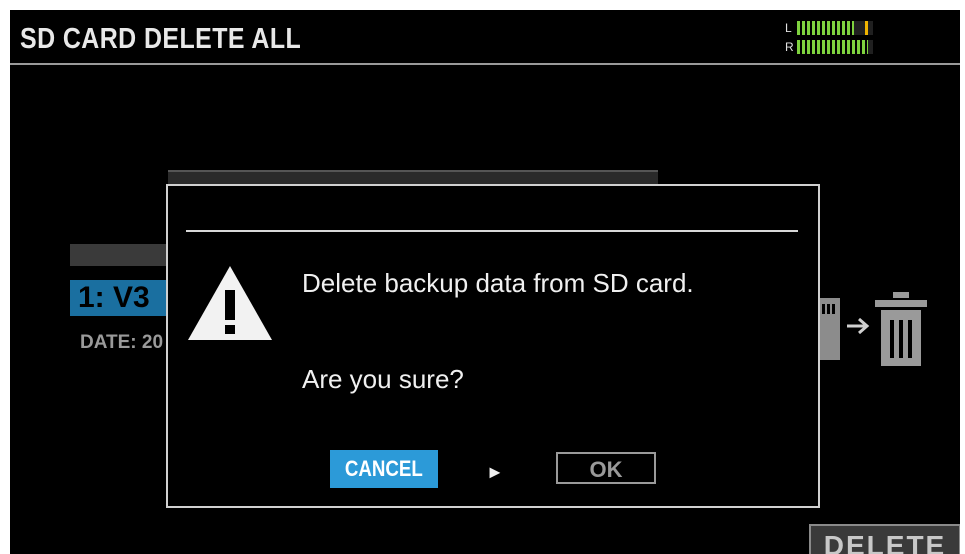 Image resolution: width=965 pixels, height=554 pixels. I want to click on meter-right: R, so click(835, 47).